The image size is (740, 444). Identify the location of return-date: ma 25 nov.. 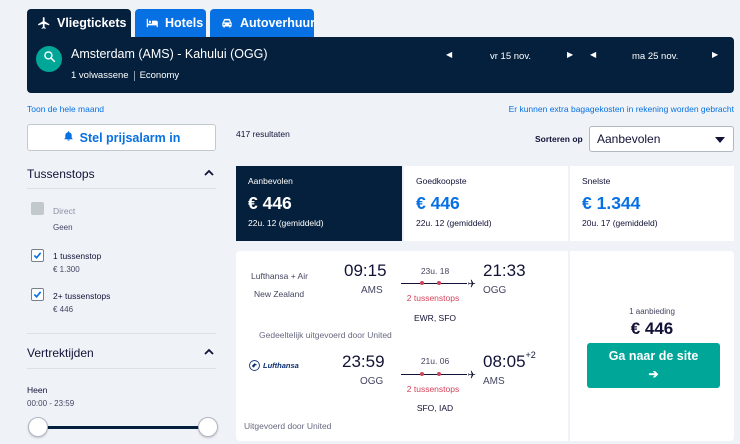
(655, 56).